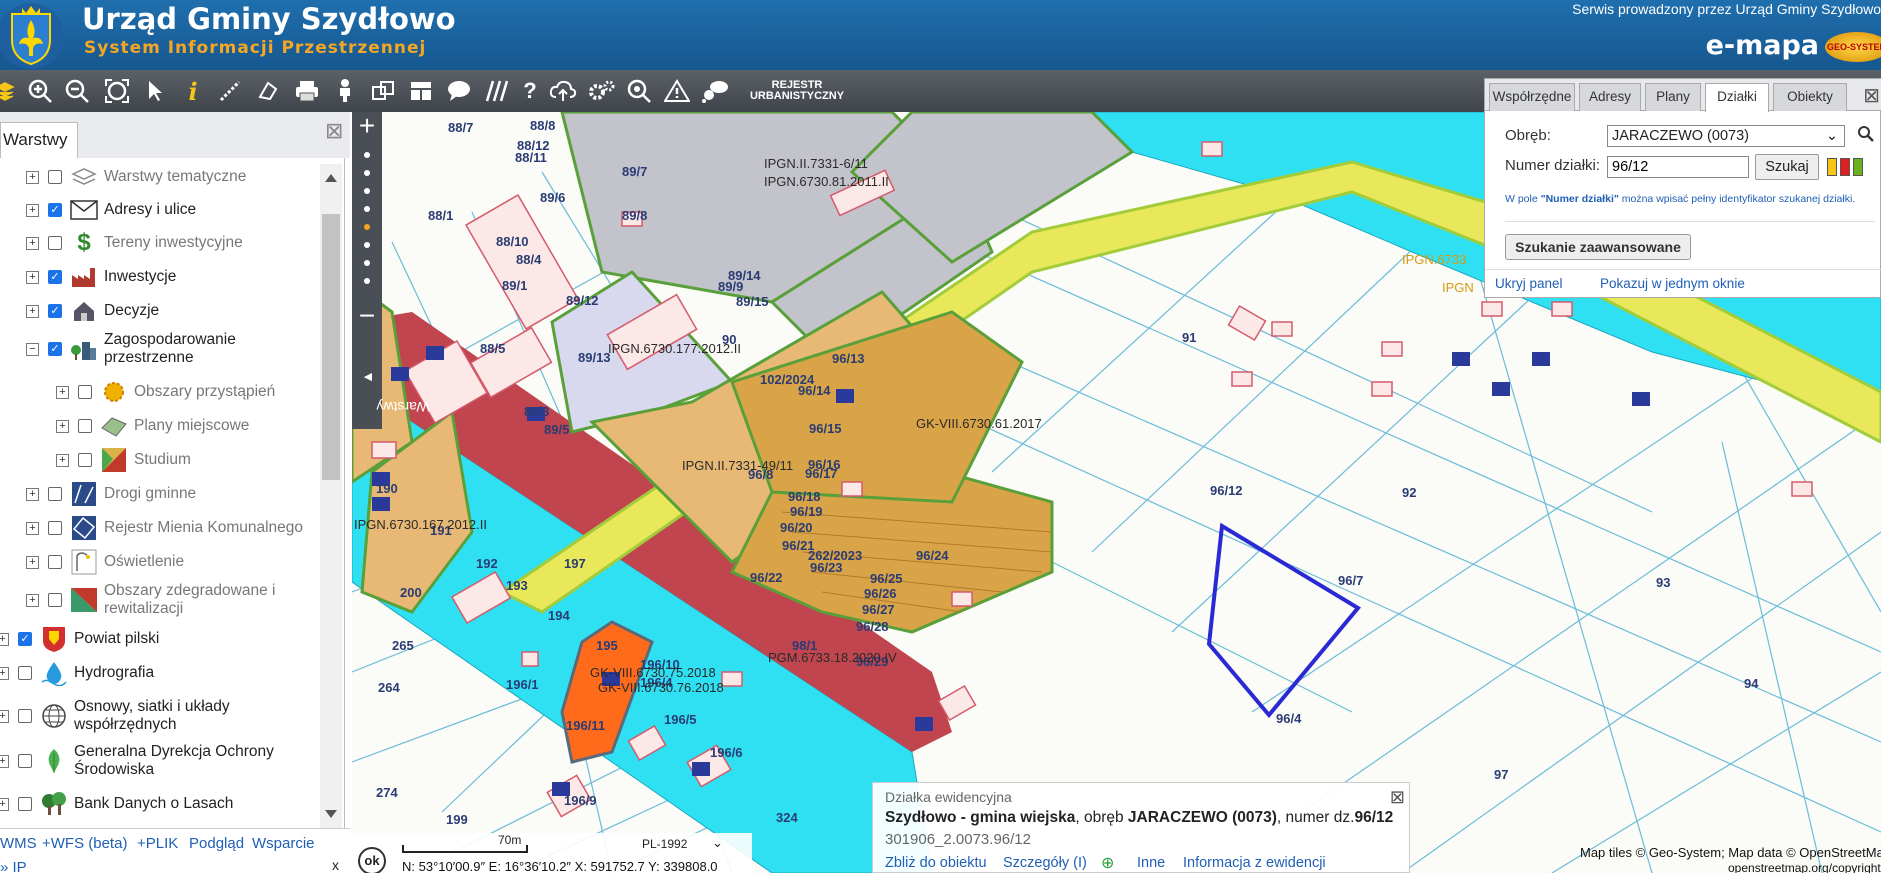 This screenshot has width=1881, height=873. What do you see at coordinates (331, 496) in the screenshot?
I see `layer-scrollbar` at bounding box center [331, 496].